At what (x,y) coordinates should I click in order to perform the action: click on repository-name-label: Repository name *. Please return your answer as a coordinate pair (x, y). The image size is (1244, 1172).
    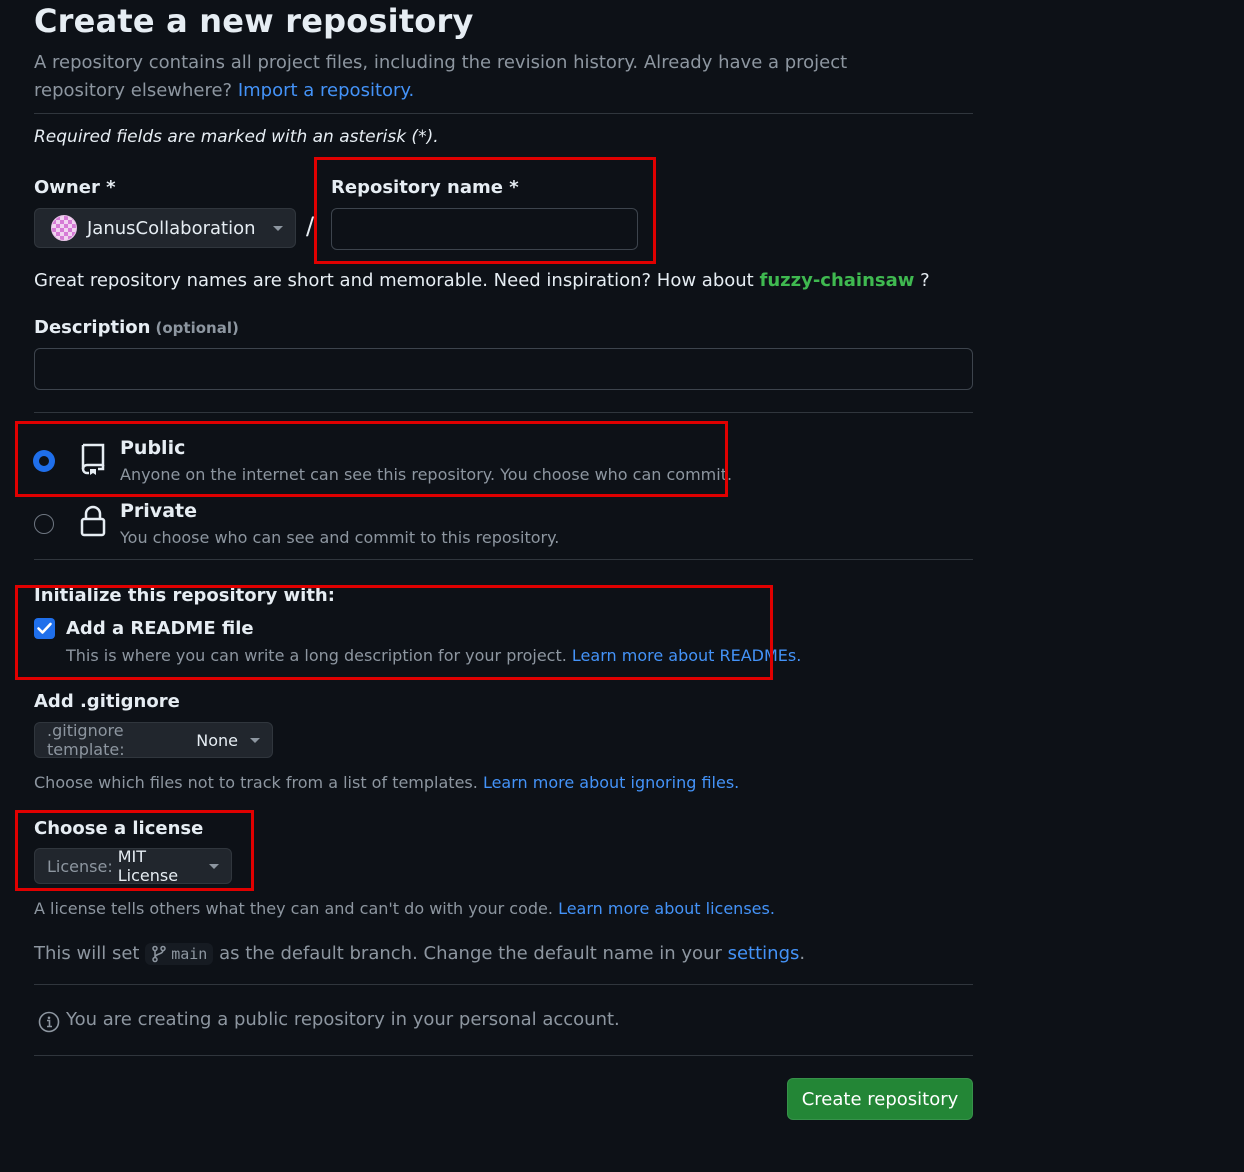
    Looking at the image, I should click on (425, 187).